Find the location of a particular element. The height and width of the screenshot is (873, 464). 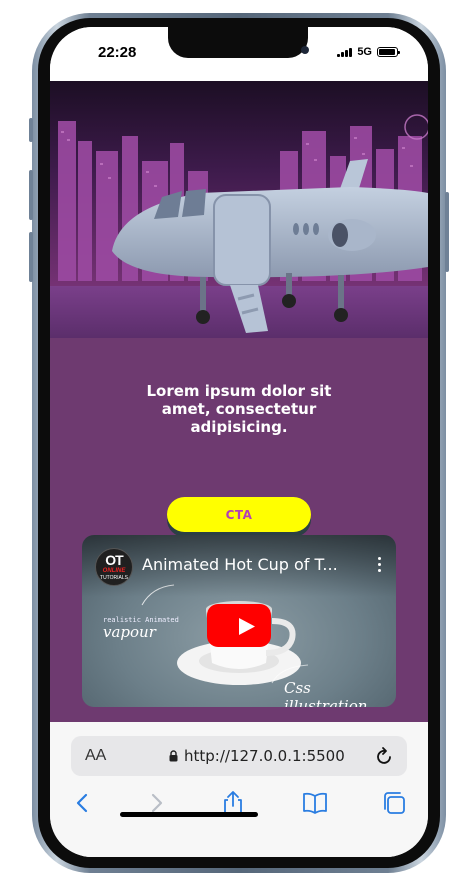

status-bar: 22:28 5G is located at coordinates (239, 54).